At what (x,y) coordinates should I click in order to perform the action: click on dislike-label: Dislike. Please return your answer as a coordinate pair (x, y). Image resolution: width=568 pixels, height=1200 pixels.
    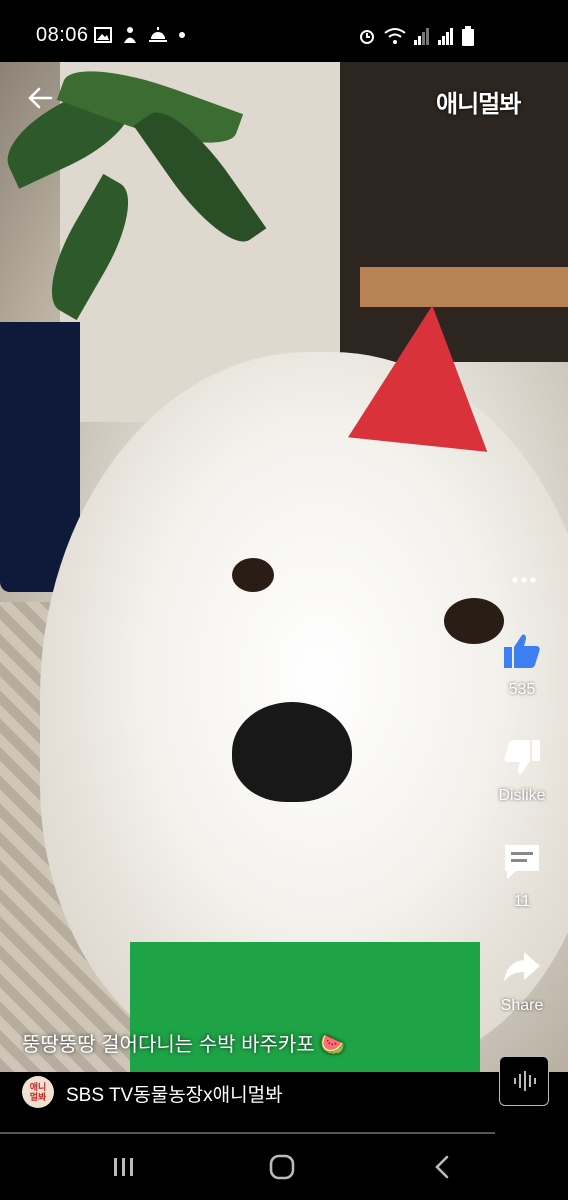
    Looking at the image, I should click on (522, 795).